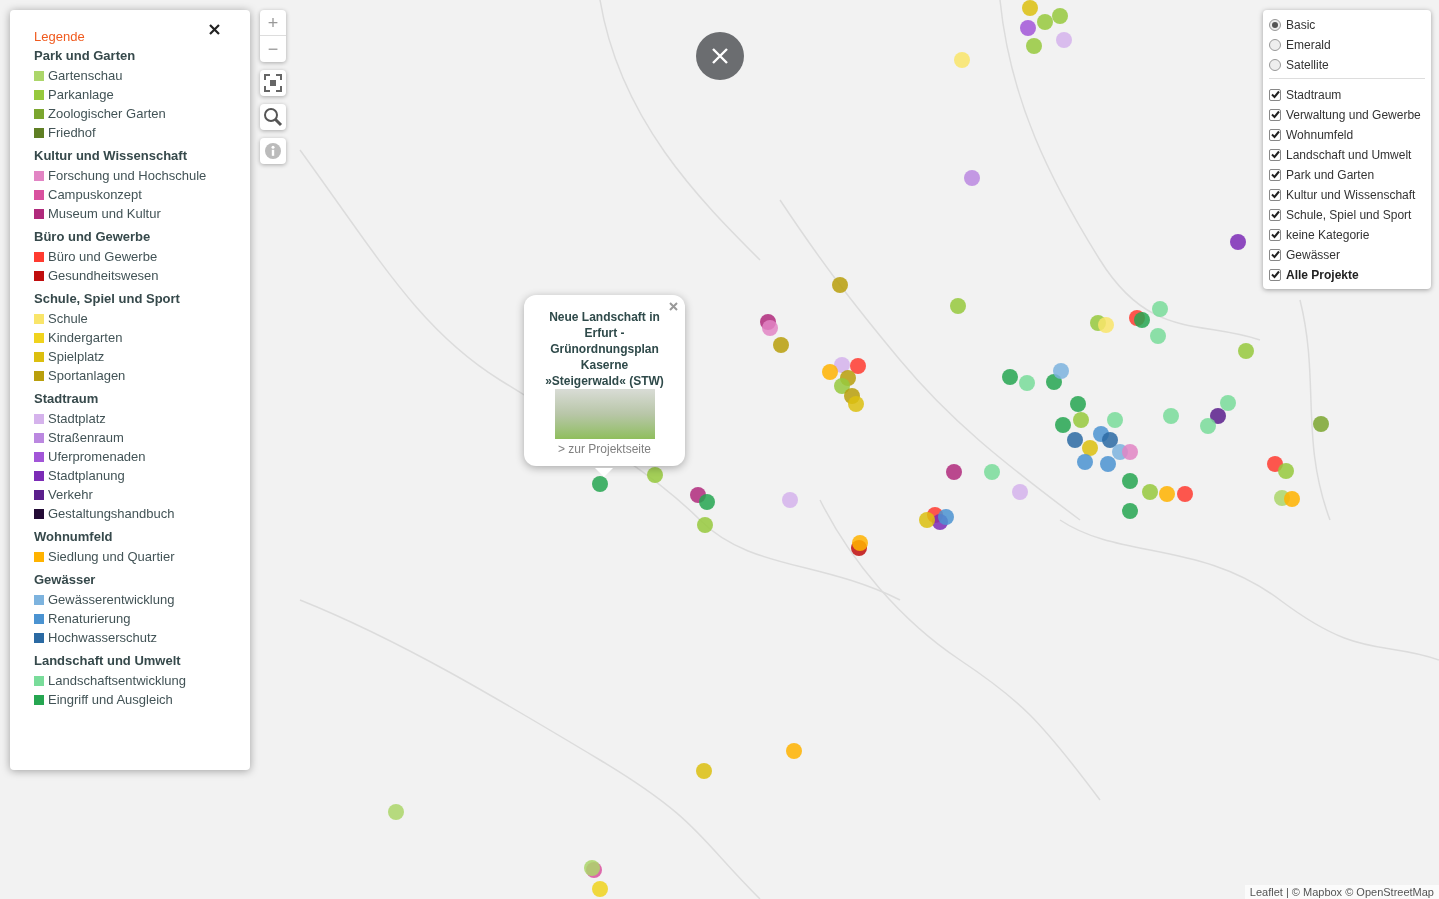 This screenshot has width=1439, height=899. I want to click on legend-label: Landschaftsentwicklung, so click(117, 680).